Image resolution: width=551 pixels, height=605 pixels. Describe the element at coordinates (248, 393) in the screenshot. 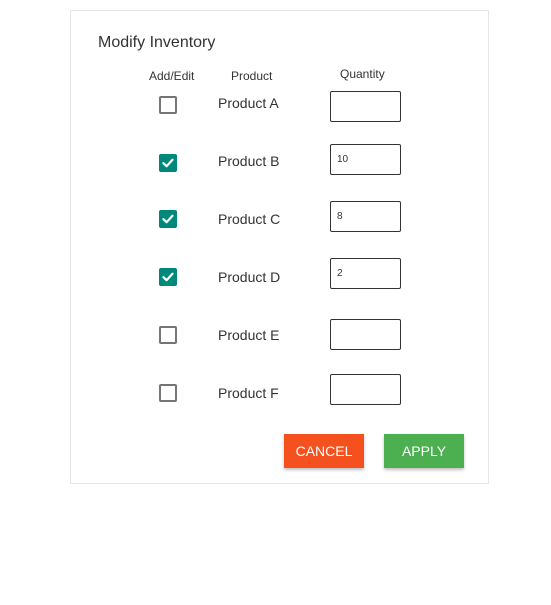

I see `product-label: Product F` at that location.